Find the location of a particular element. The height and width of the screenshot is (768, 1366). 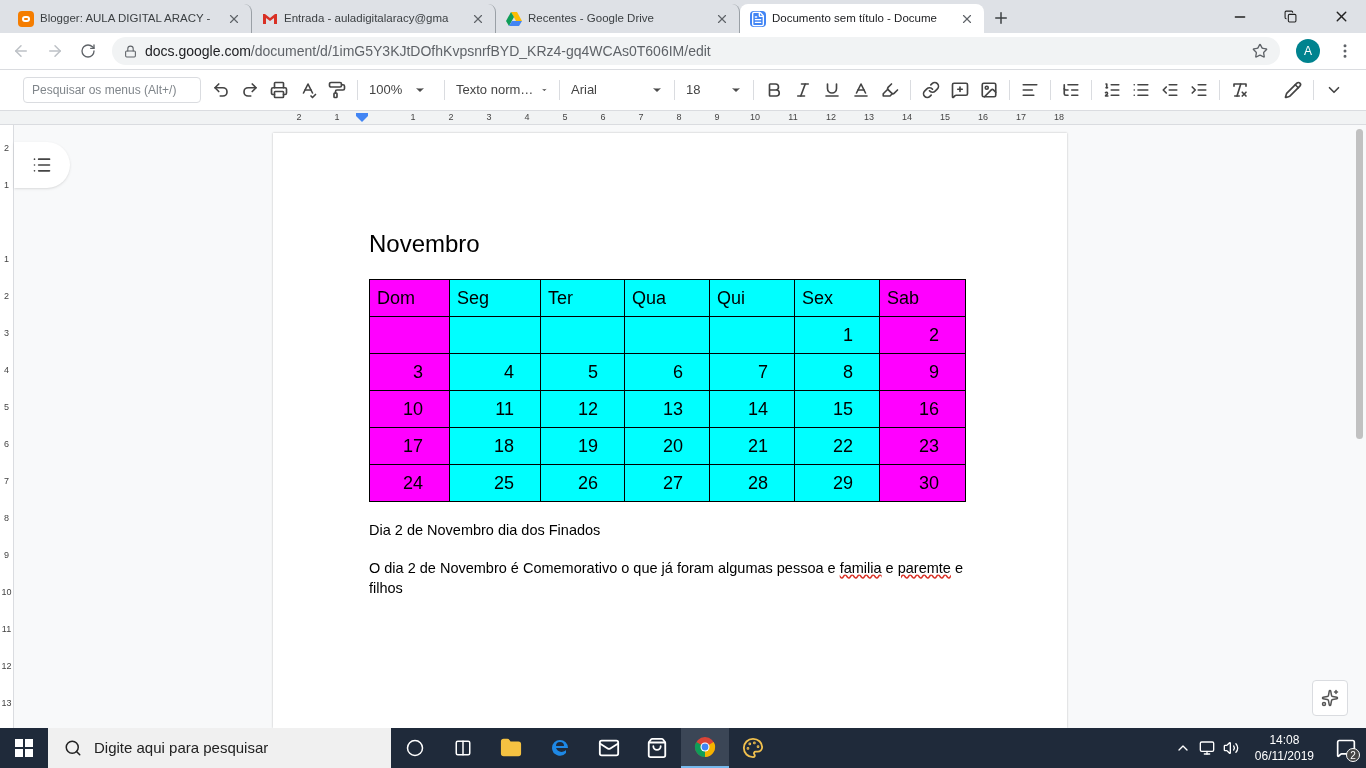

italic-icon is located at coordinates (803, 90).